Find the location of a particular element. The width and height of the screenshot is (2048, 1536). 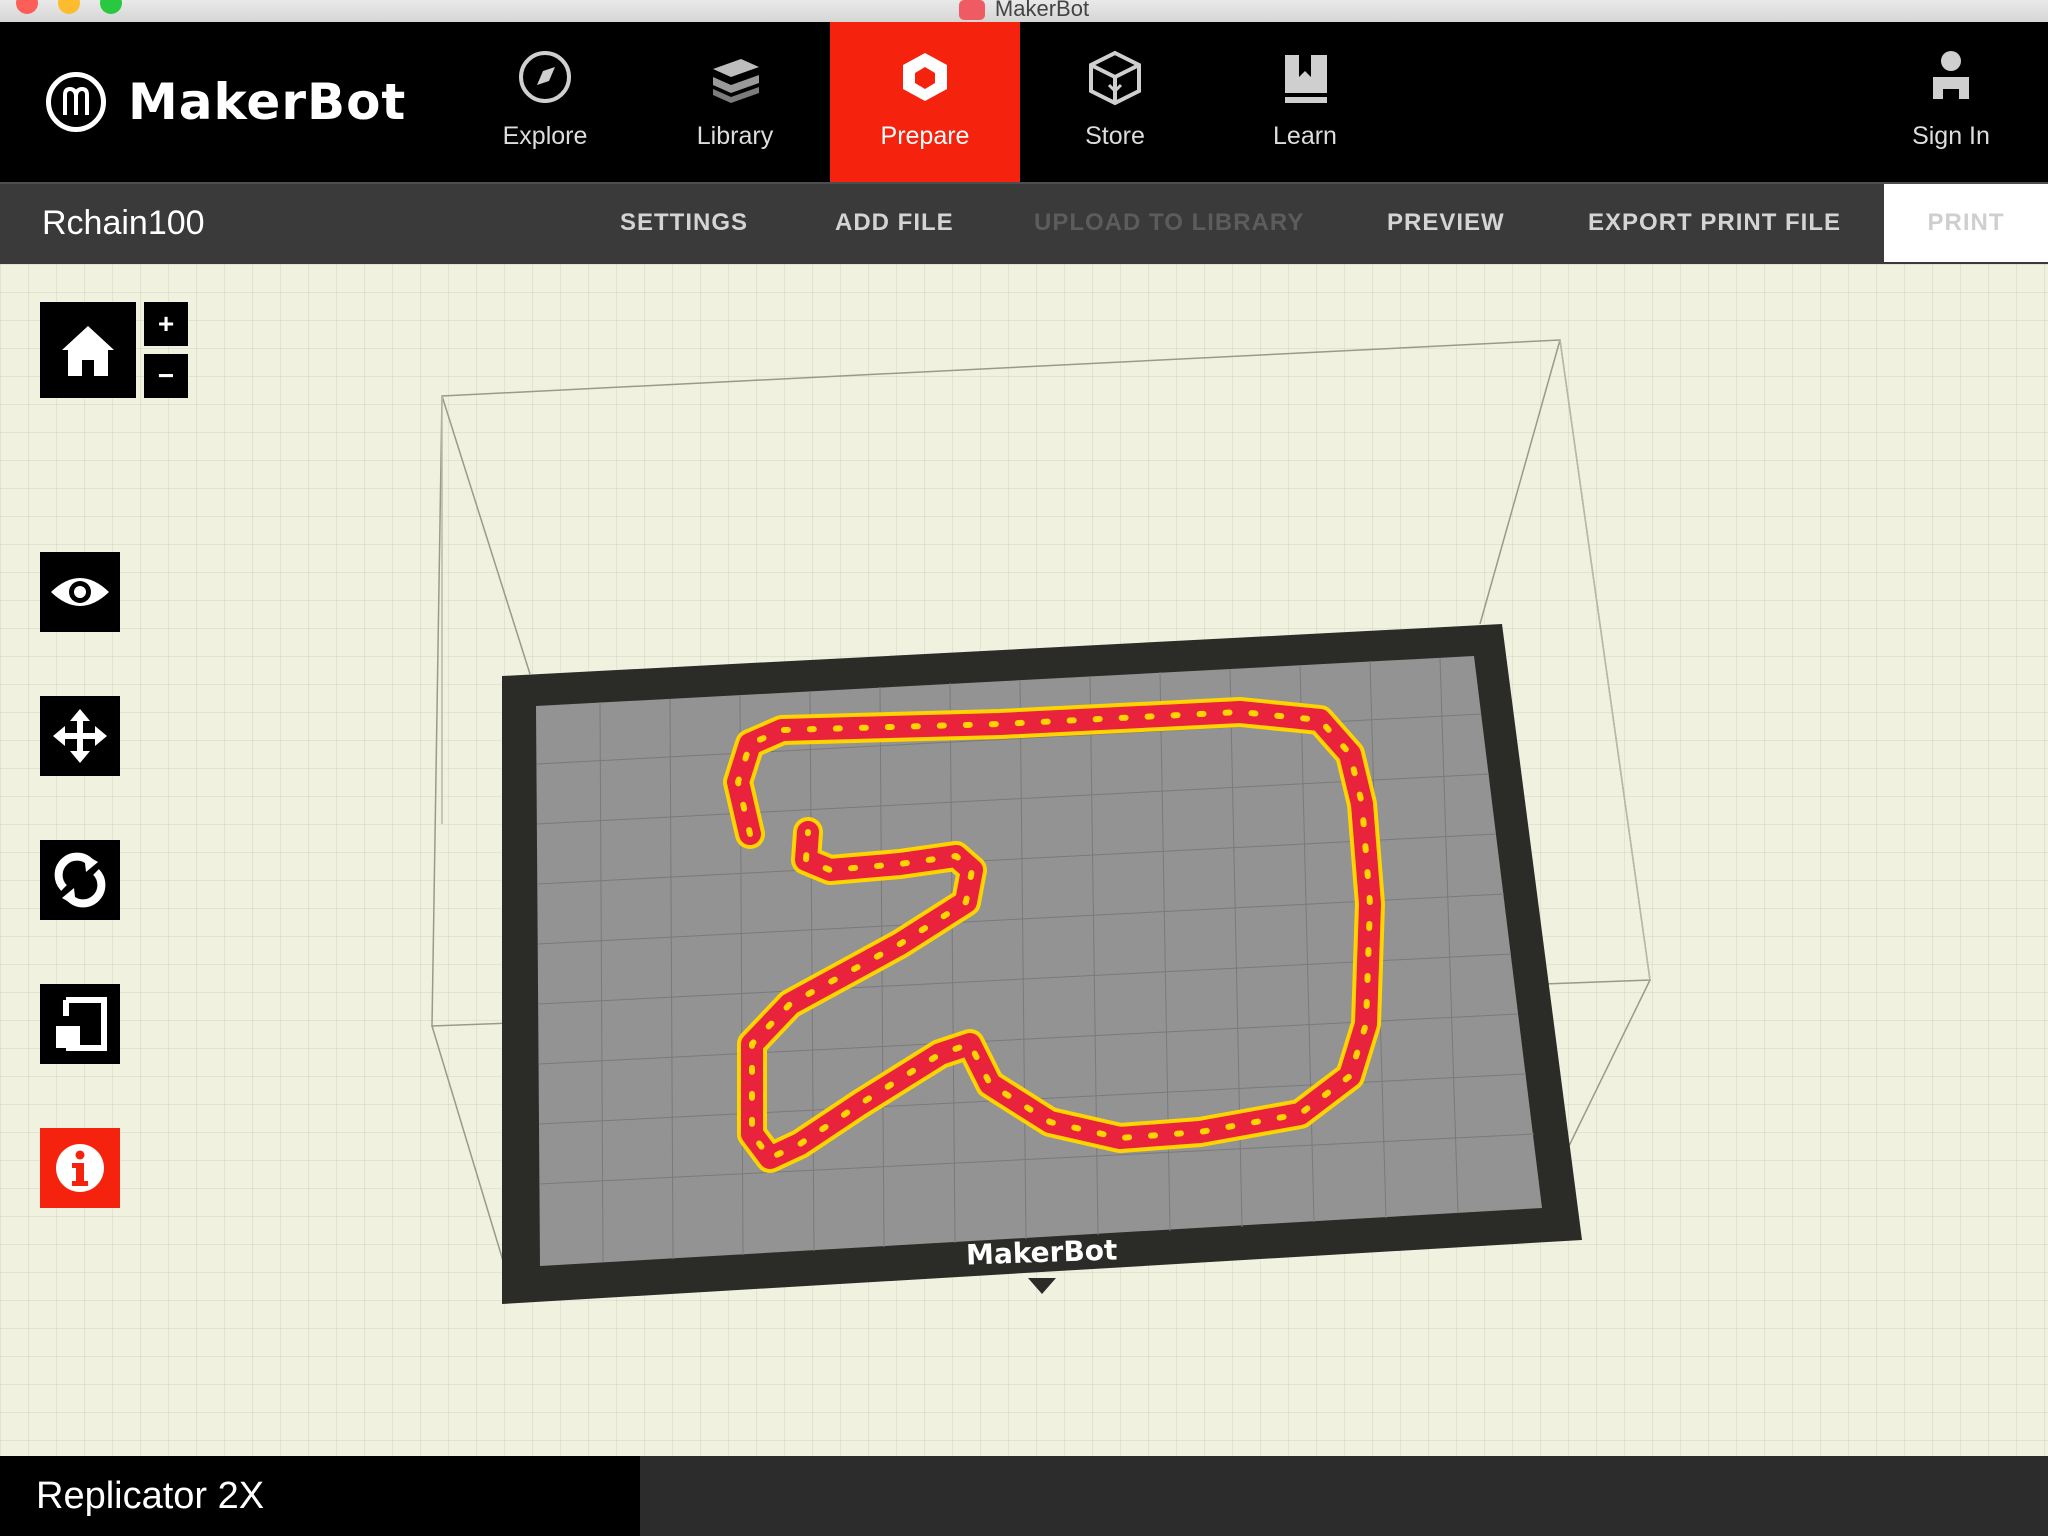

nav-prepare: Prepare is located at coordinates (925, 102).